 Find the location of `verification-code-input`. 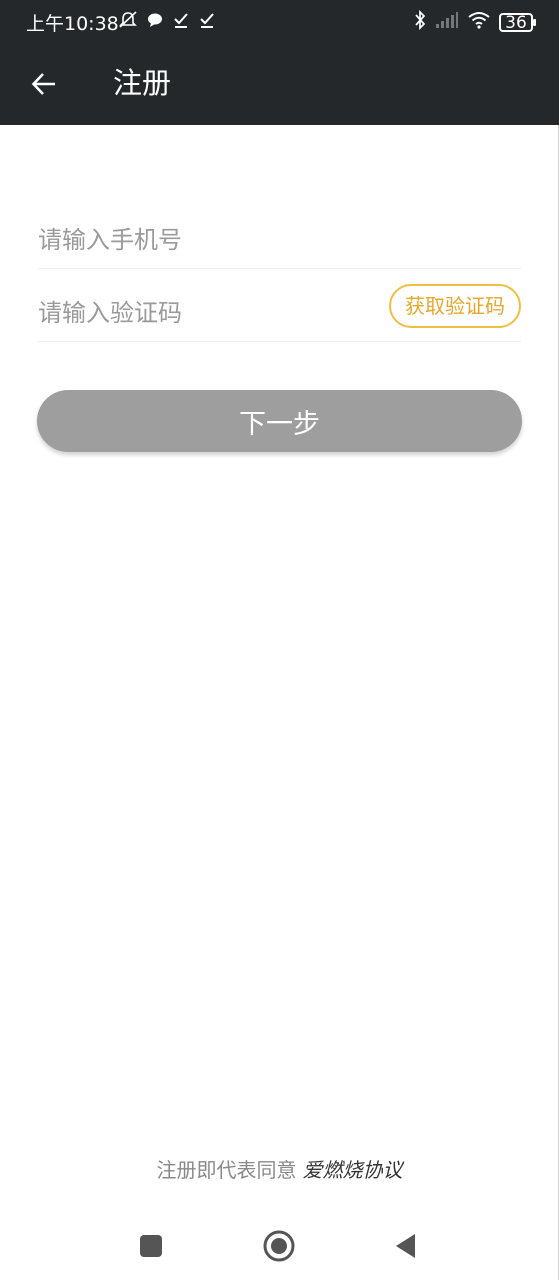

verification-code-input is located at coordinates (203, 313).